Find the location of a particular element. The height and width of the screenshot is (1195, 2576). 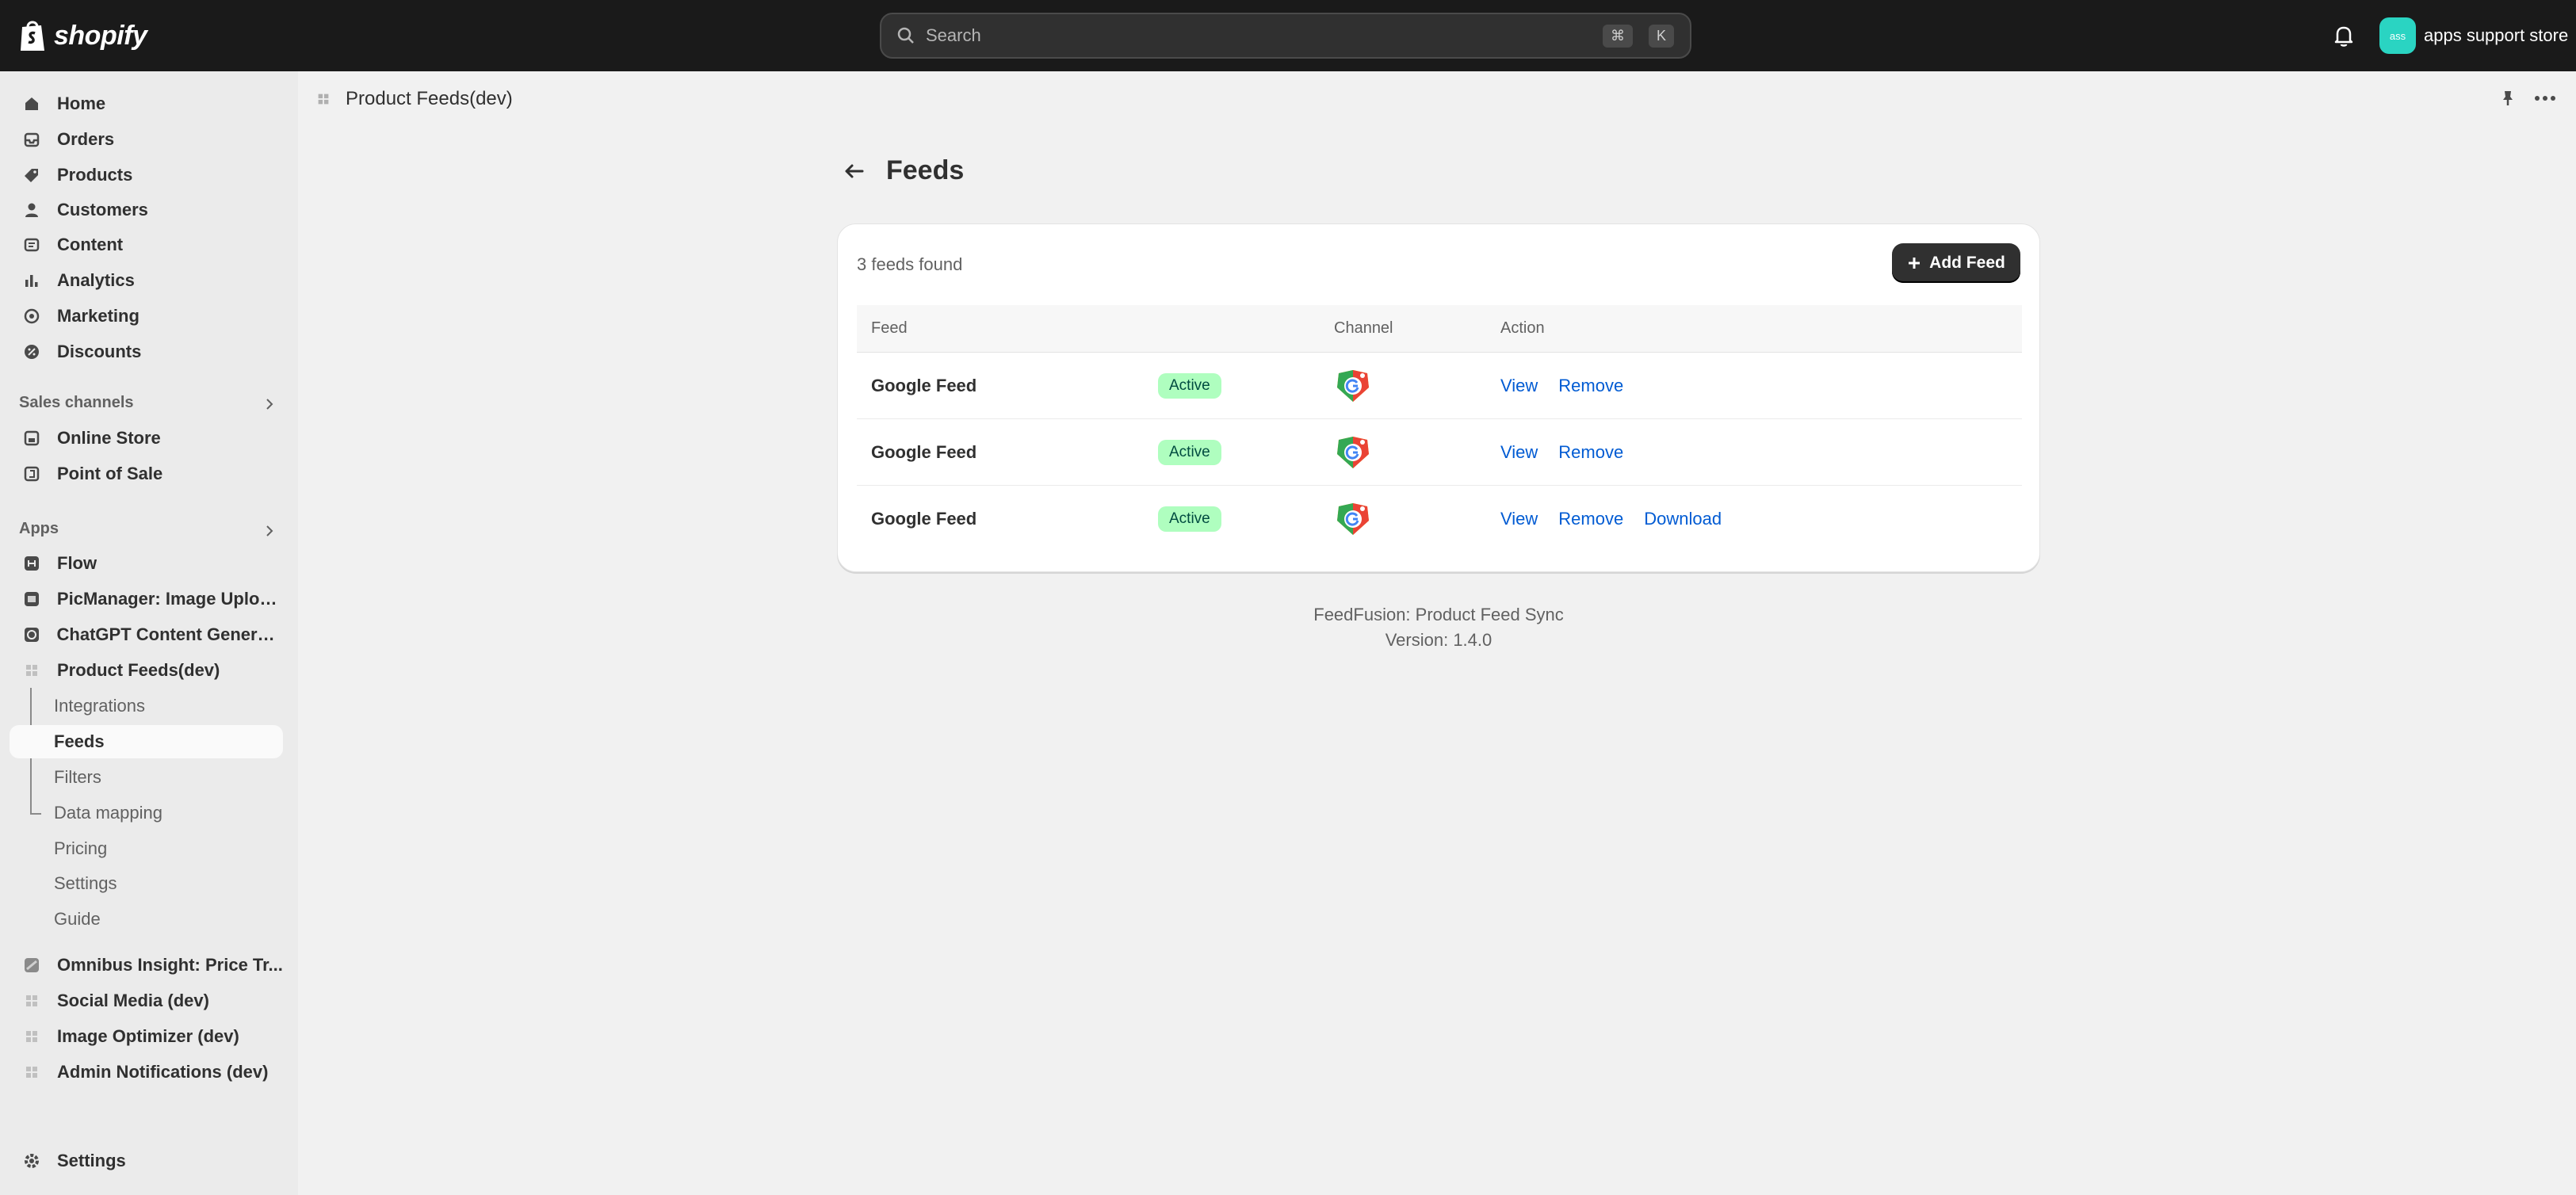

sidebar-item-marketing: Marketing is located at coordinates (147, 316).